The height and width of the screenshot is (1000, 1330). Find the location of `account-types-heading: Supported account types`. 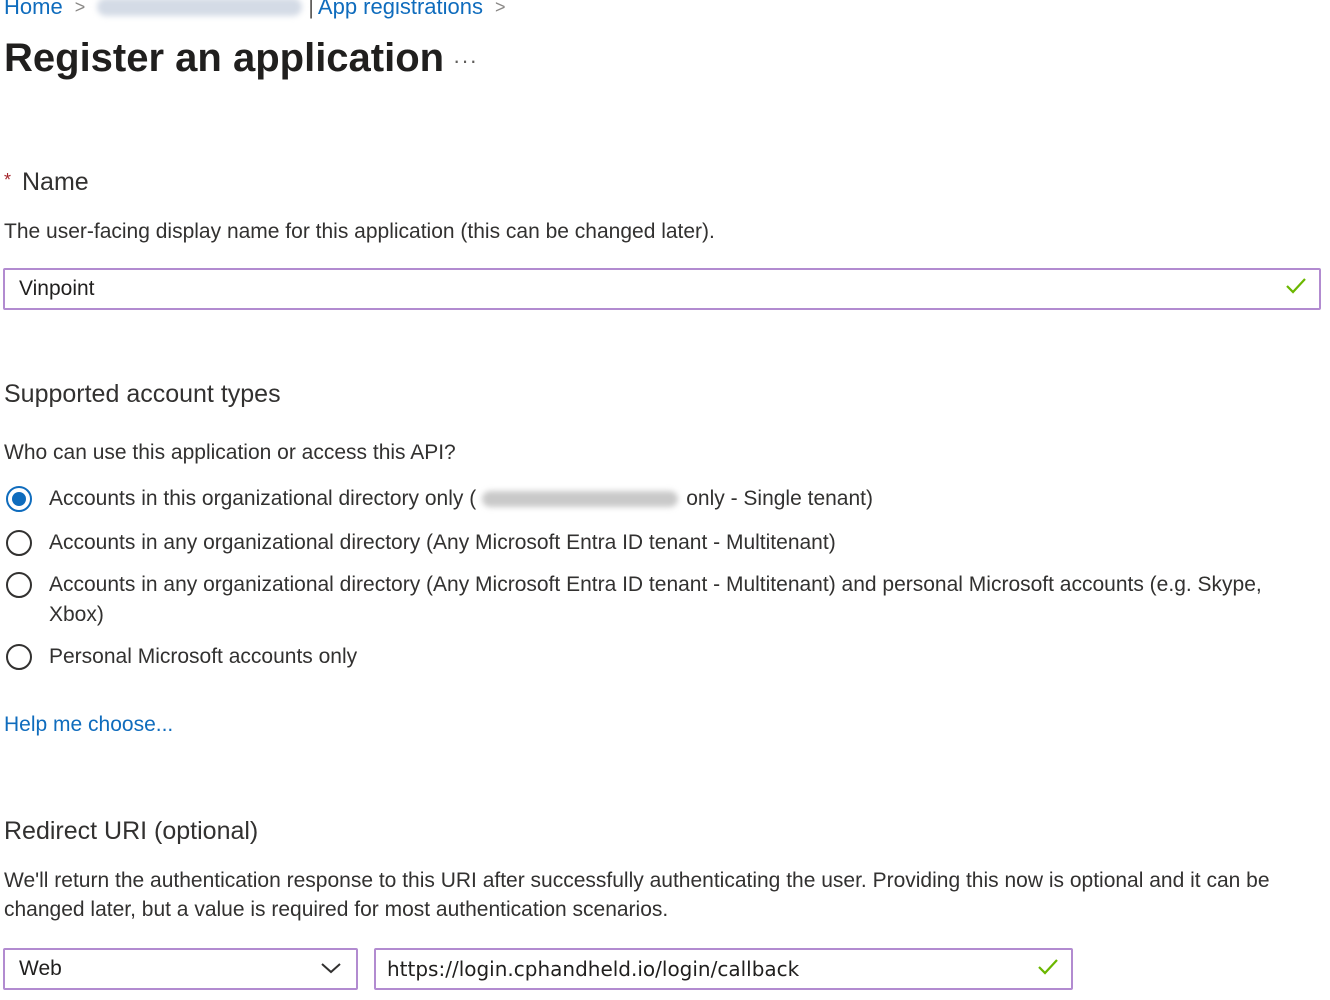

account-types-heading: Supported account types is located at coordinates (142, 394).